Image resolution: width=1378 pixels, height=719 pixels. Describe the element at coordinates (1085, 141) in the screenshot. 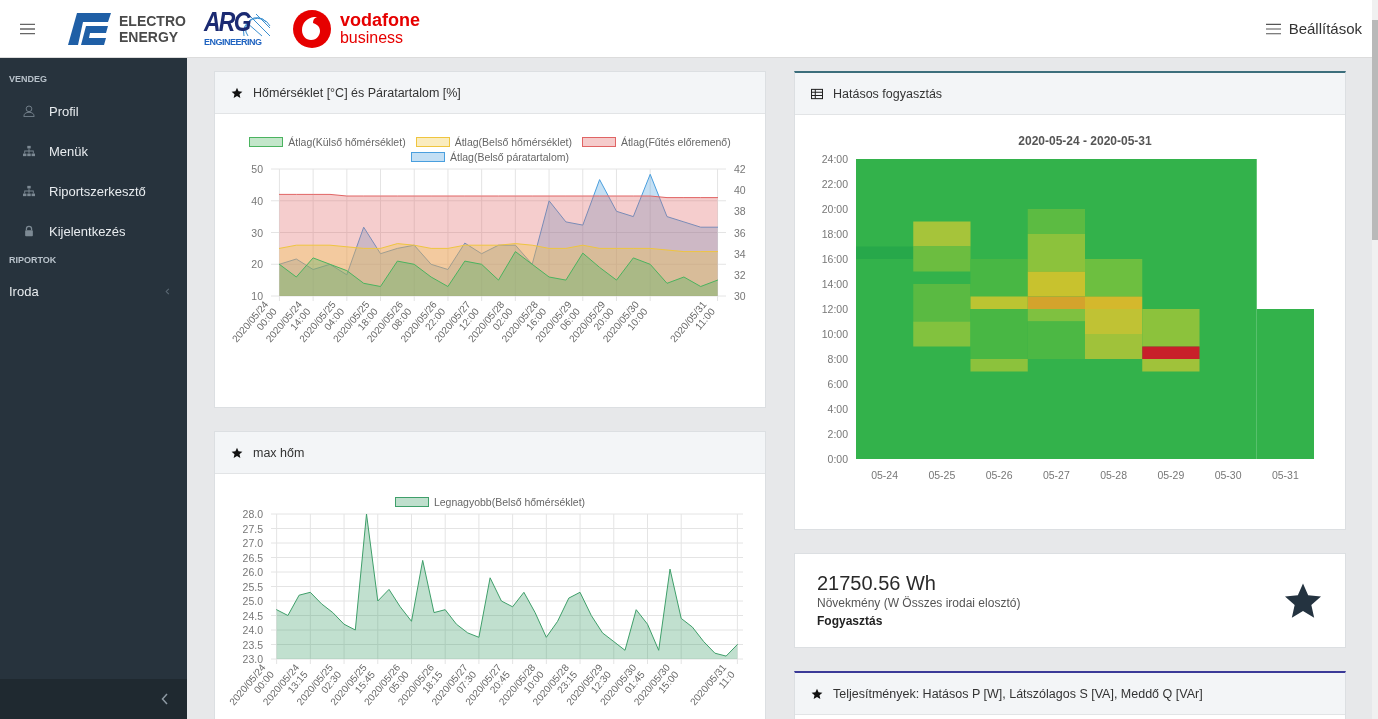

I see `chart-title: 2020-05-24 - 2020-05-31` at that location.